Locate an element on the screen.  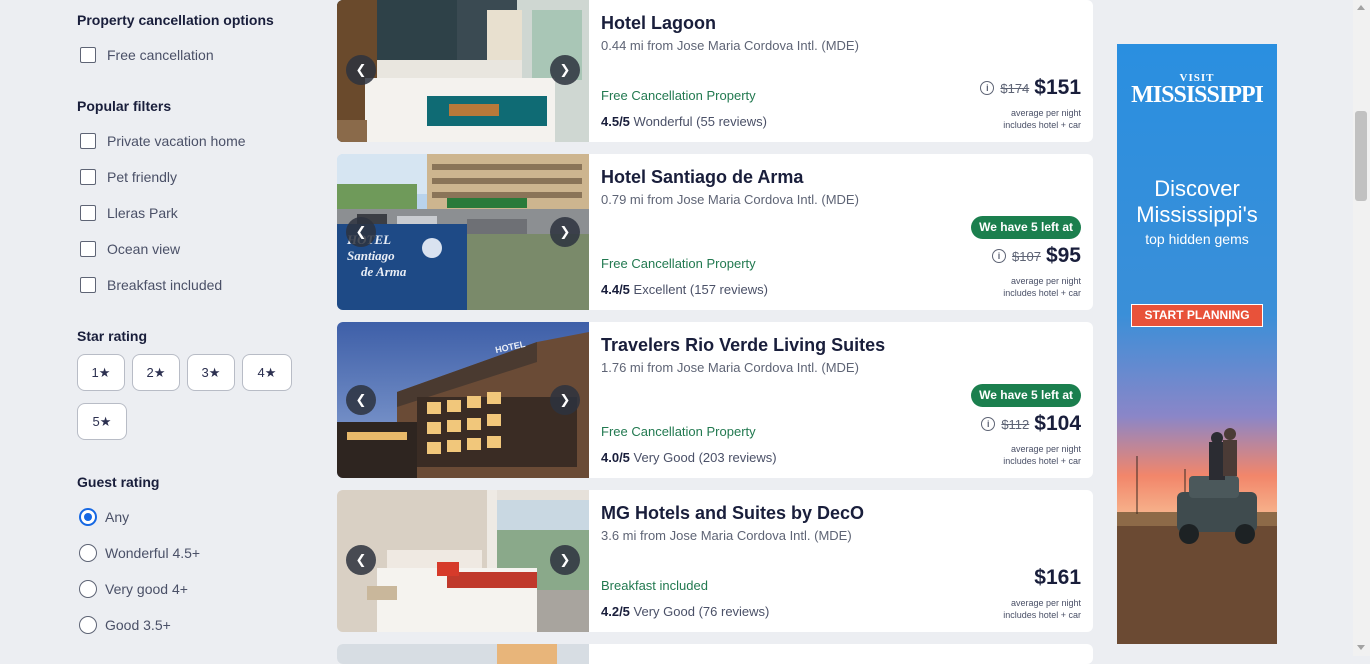
scroll-down-icon is located at coordinates (1361, 647).